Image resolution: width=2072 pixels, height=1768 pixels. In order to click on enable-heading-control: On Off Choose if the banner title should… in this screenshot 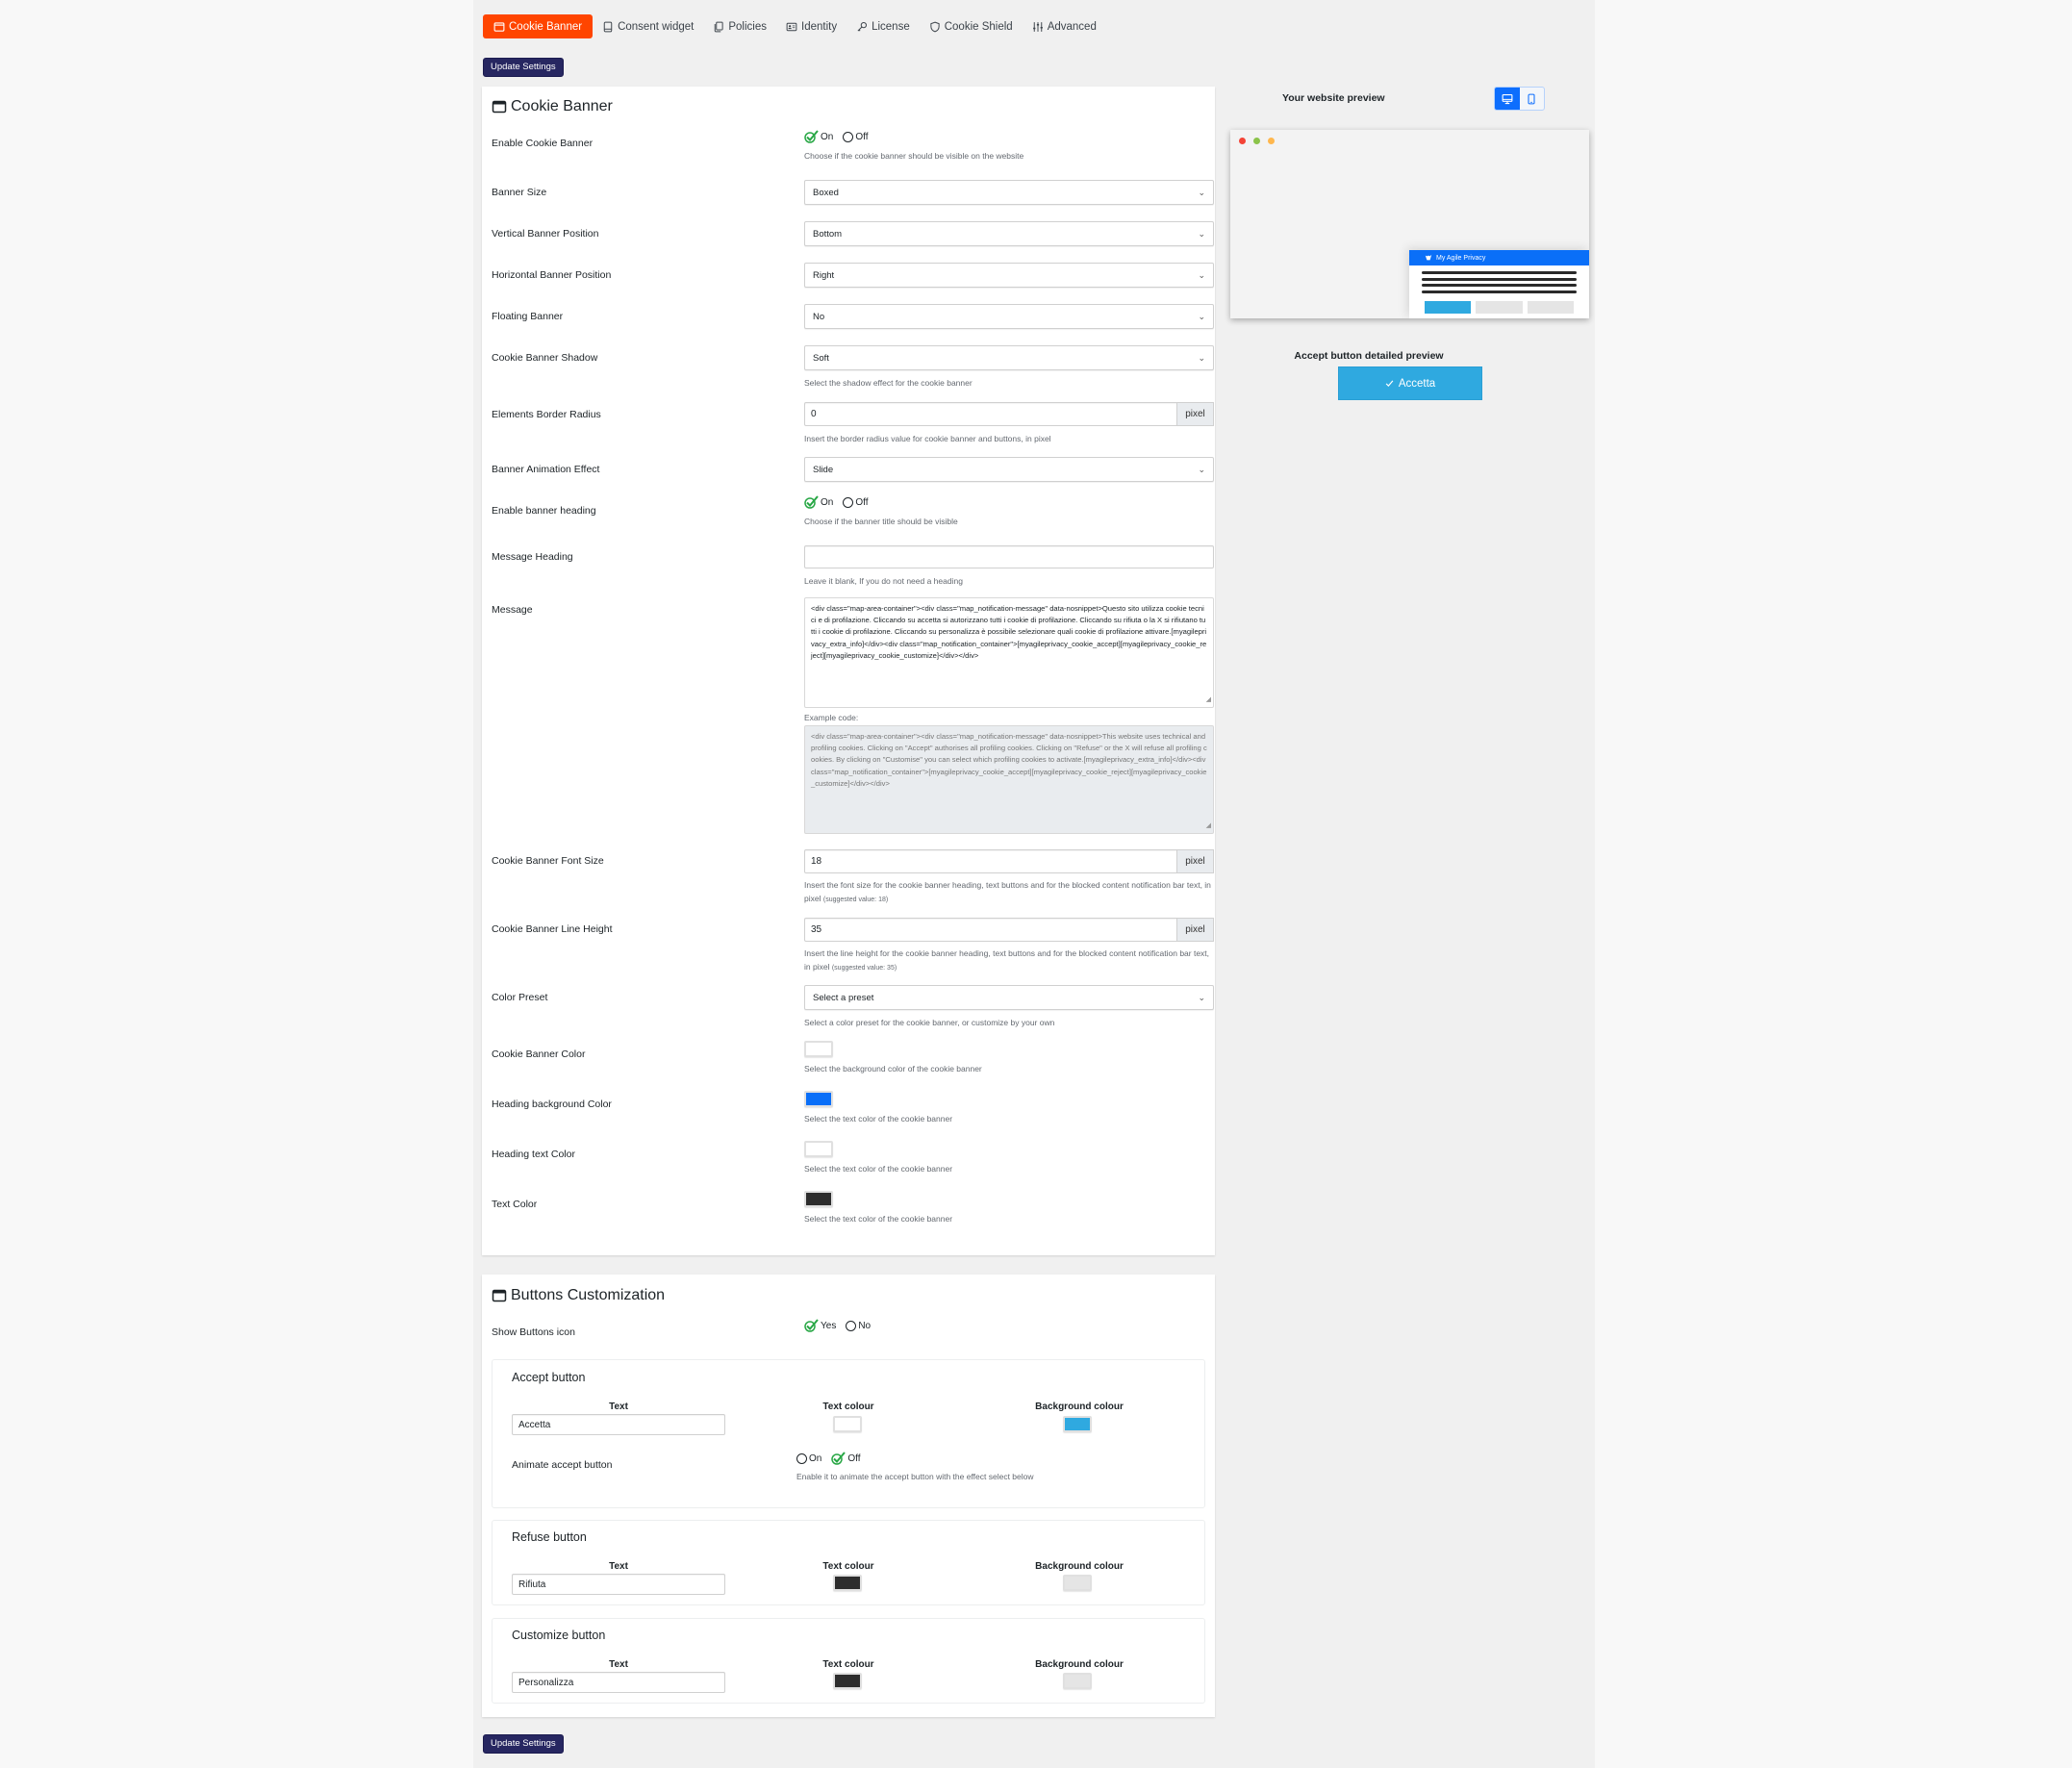, I will do `click(1009, 511)`.